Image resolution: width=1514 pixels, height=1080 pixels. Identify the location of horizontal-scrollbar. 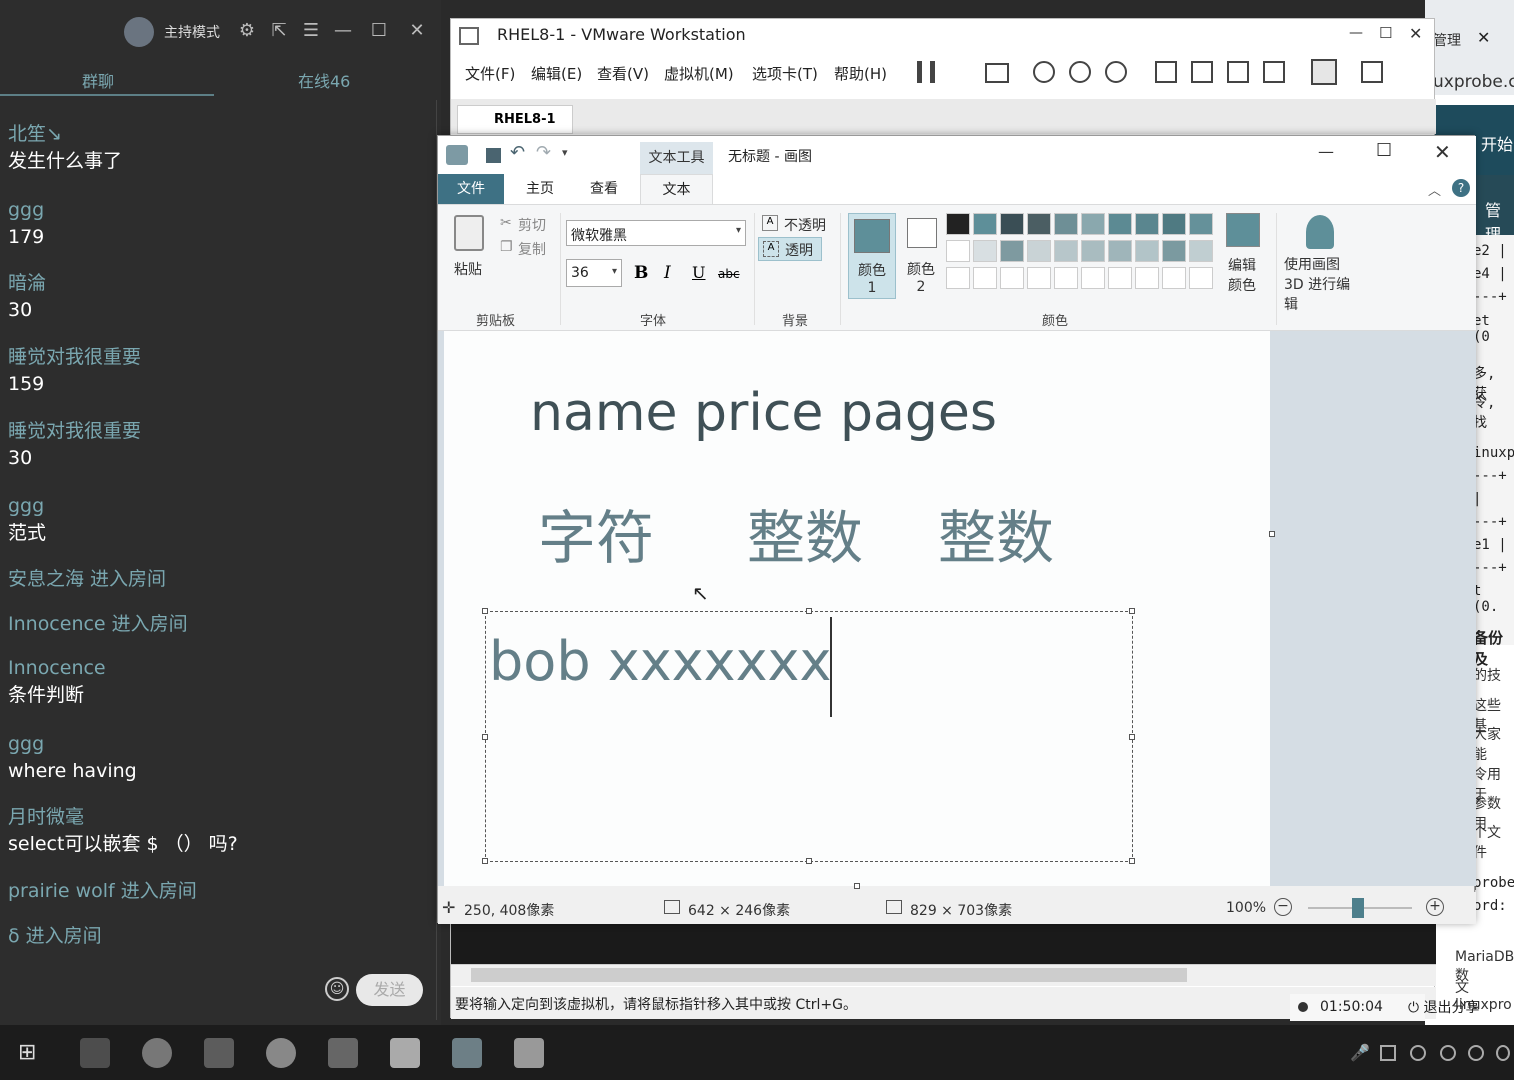
(943, 975).